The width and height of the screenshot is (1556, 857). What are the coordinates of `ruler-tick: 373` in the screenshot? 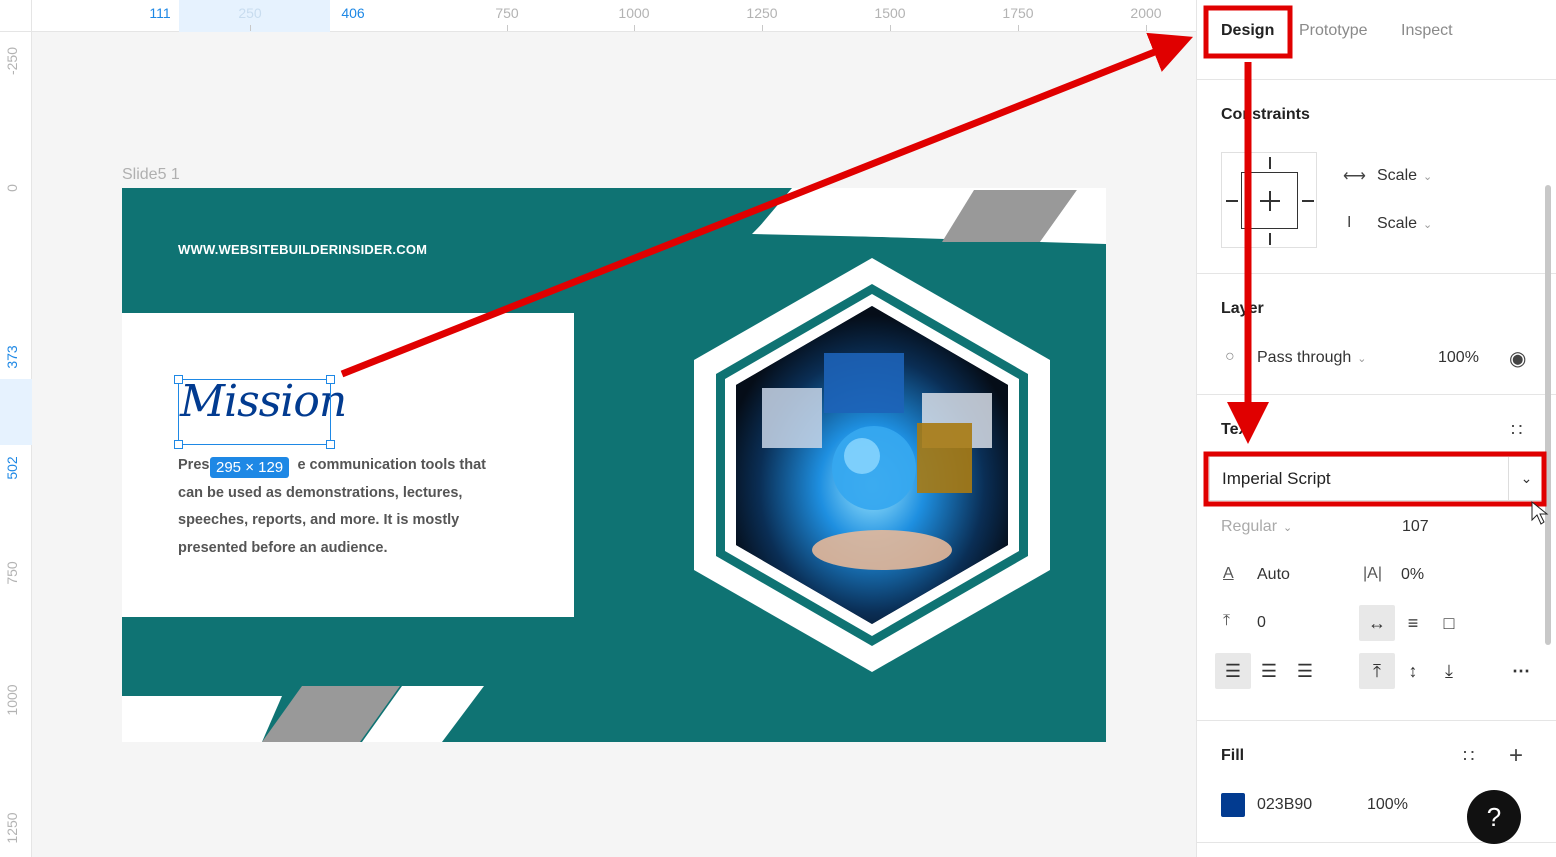 It's located at (12, 357).